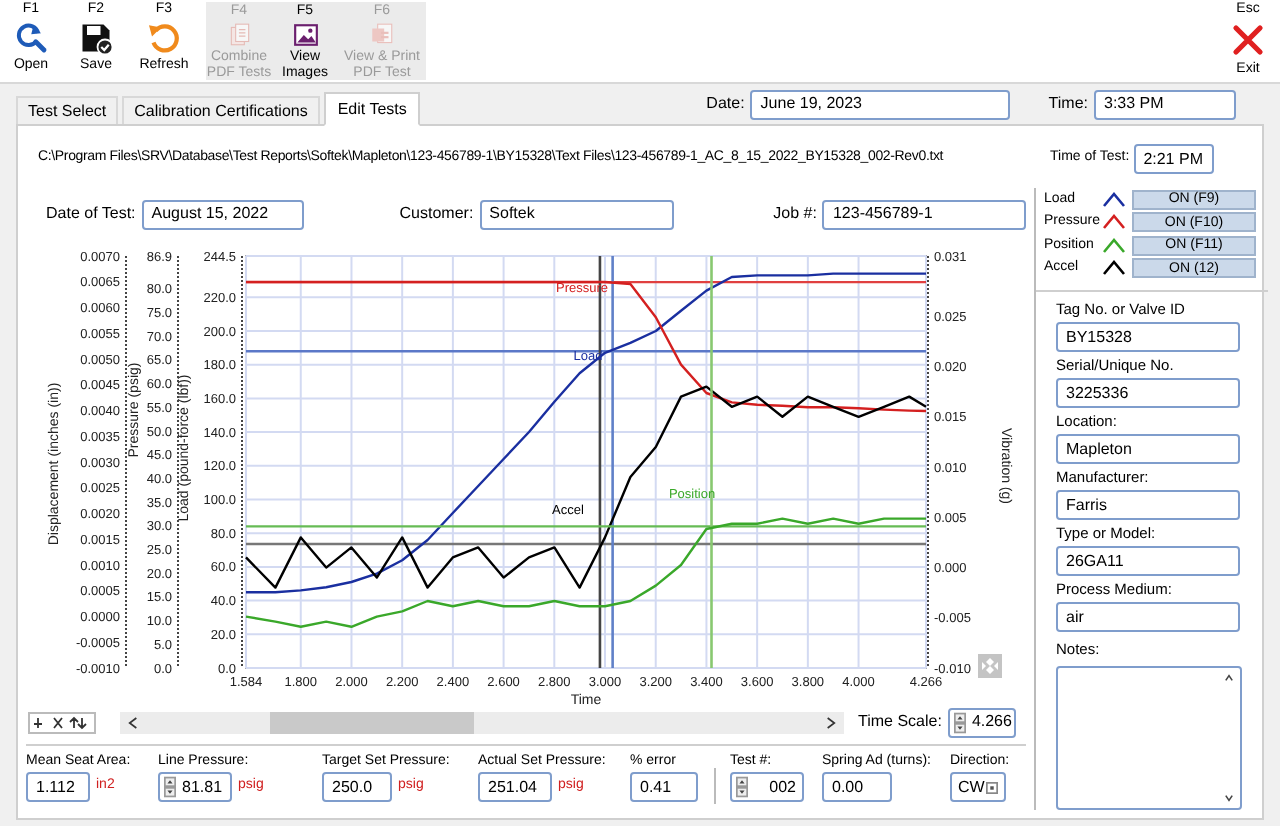  I want to click on text-field: August 15, 2022, so click(222, 214).